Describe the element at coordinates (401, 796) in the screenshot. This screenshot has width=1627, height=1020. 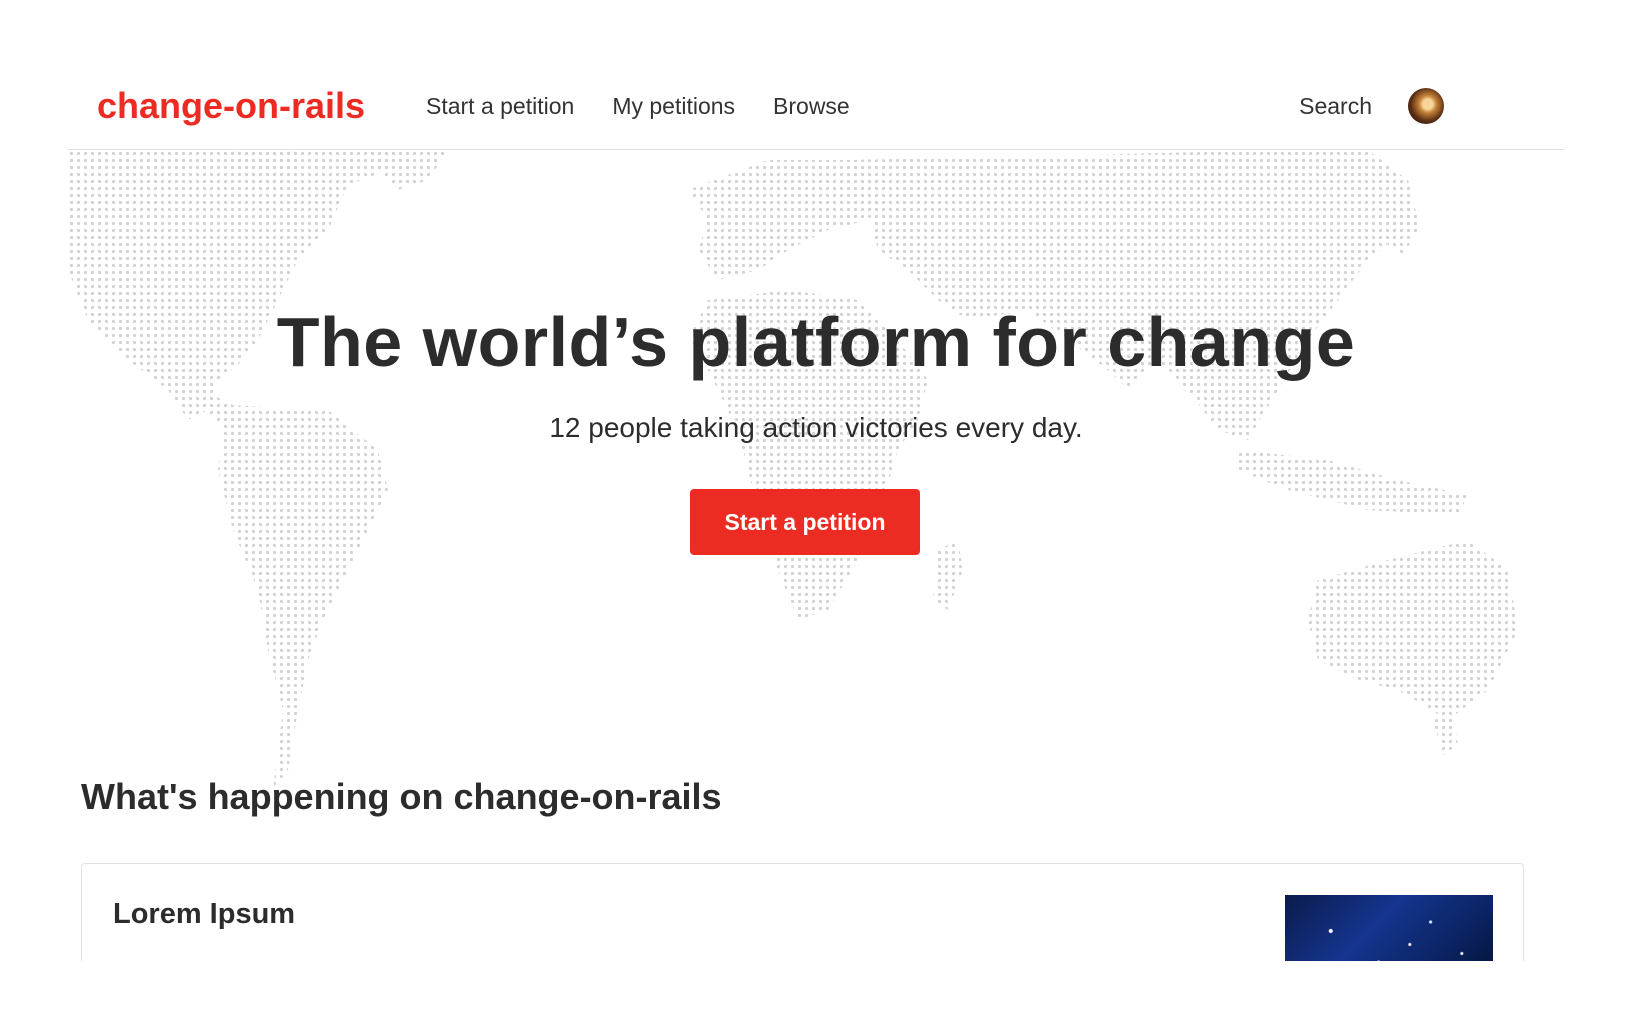
I see `section-title: What's happening on change-on-rails` at that location.